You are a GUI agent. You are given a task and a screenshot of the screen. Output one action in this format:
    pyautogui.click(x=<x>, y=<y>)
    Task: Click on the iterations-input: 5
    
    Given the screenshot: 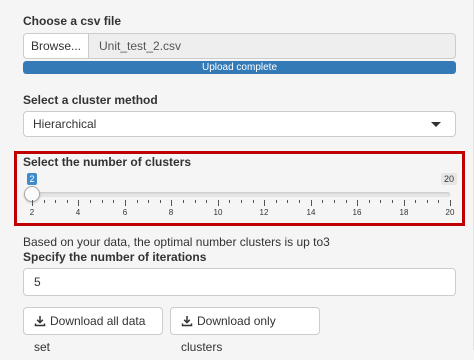 What is the action you would take?
    pyautogui.click(x=239, y=282)
    